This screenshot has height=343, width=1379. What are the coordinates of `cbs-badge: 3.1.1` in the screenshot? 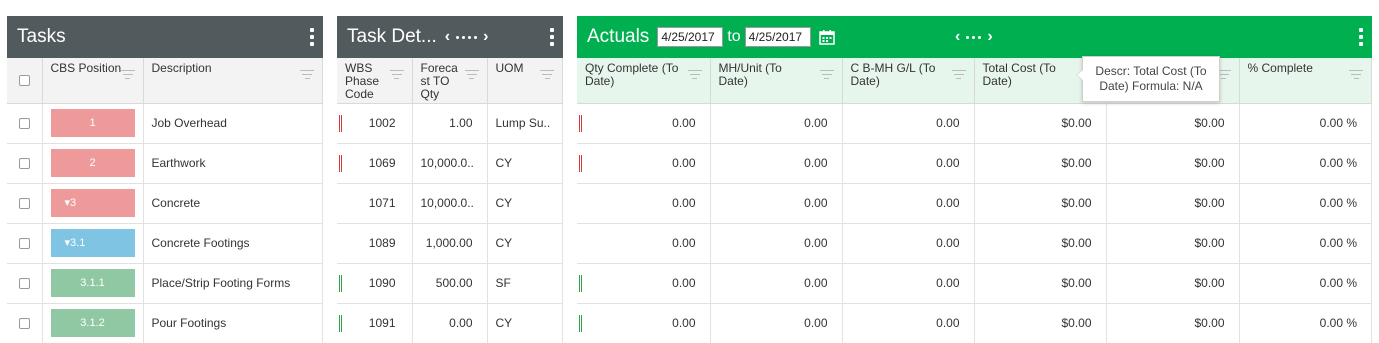 It's located at (92, 283).